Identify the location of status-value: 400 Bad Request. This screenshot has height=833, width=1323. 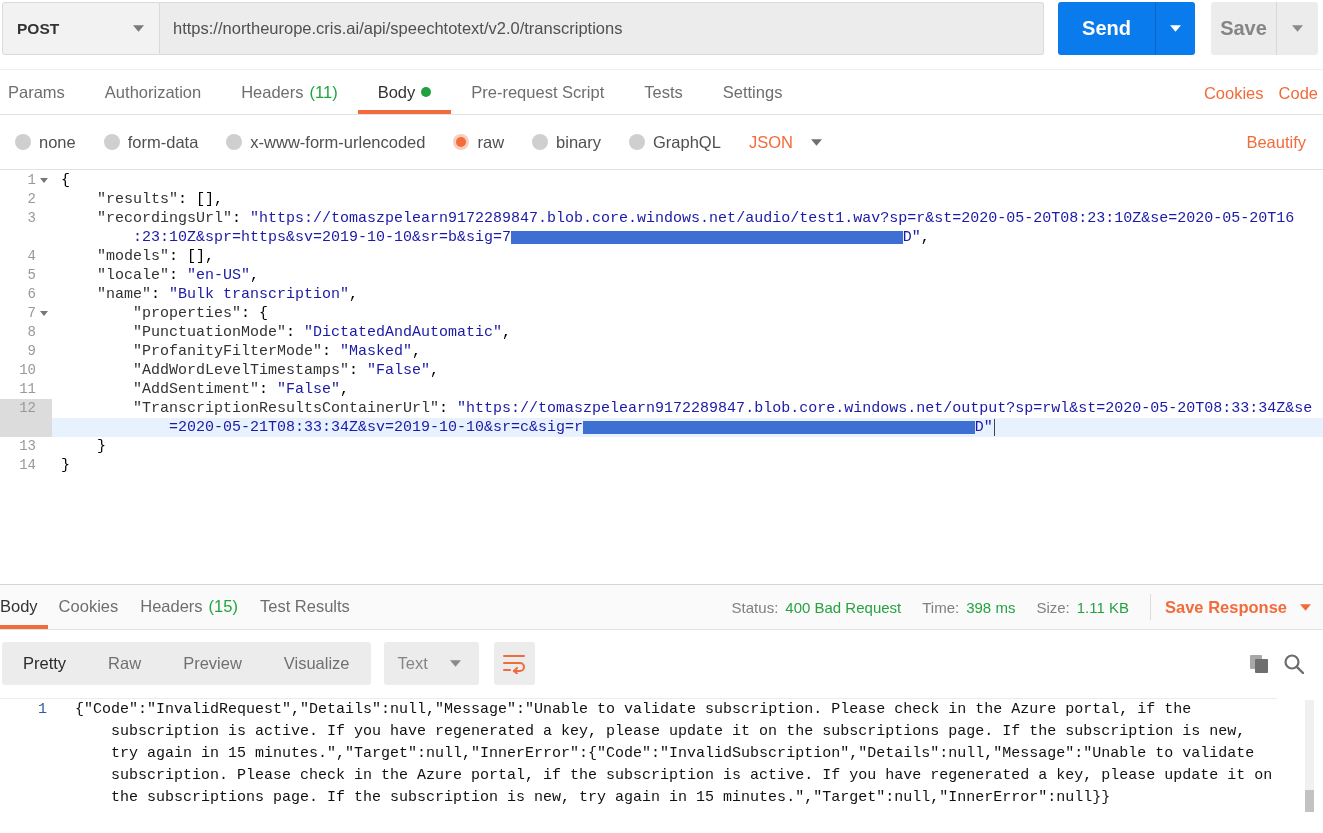
(843, 607).